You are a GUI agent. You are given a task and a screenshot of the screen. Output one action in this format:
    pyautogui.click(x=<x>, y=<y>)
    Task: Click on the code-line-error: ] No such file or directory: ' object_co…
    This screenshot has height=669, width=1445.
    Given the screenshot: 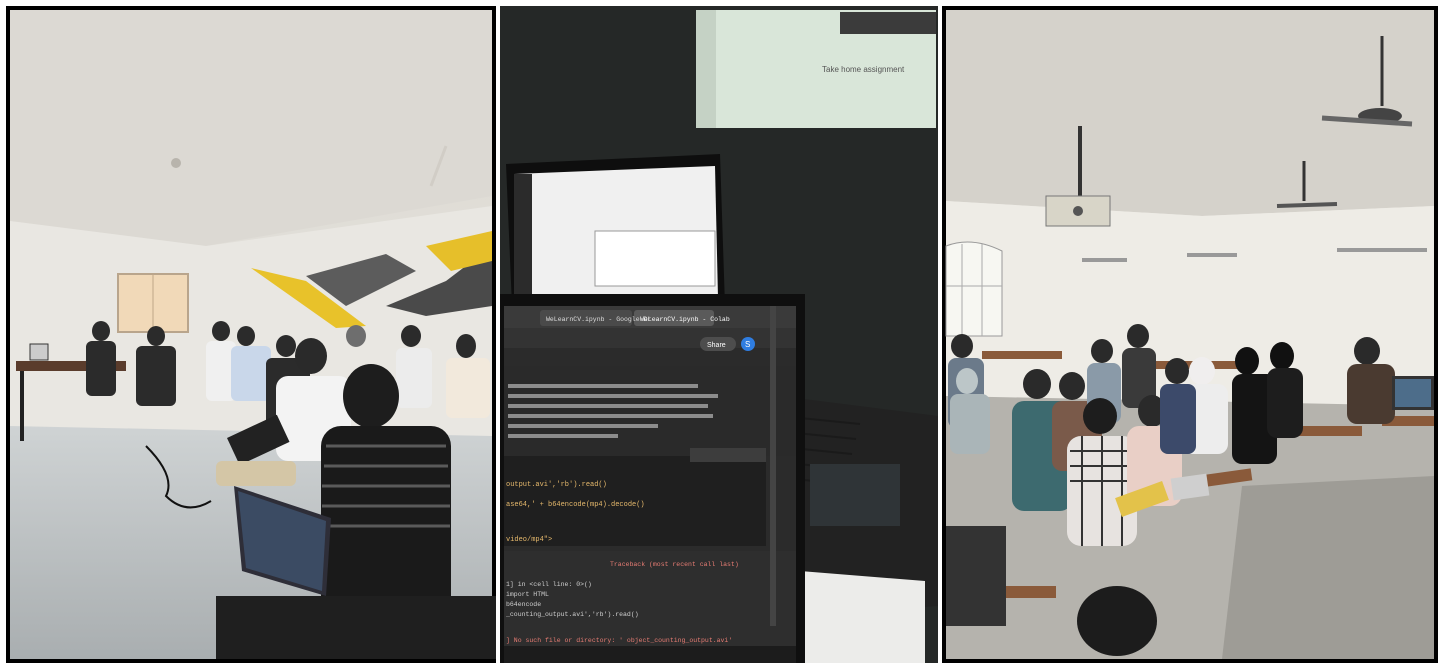 What is the action you would take?
    pyautogui.click(x=619, y=640)
    